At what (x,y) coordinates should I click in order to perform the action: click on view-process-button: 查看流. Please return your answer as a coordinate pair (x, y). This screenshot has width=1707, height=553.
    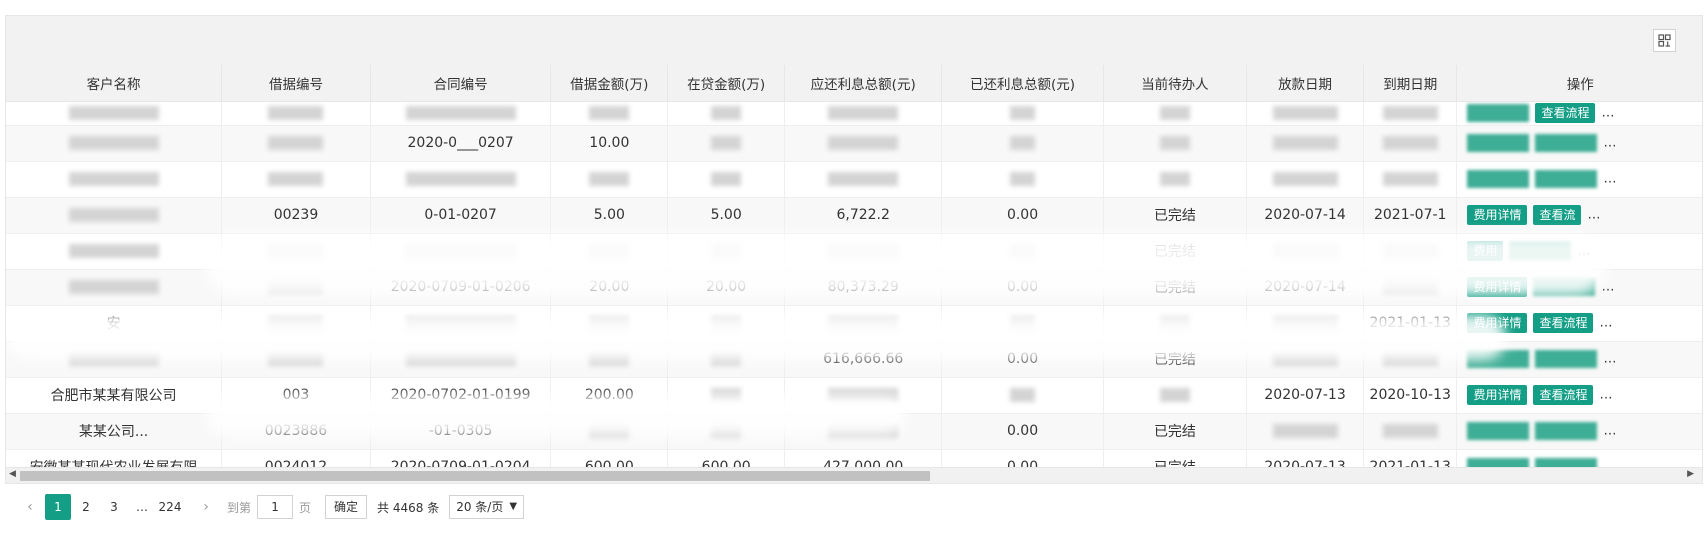
    Looking at the image, I should click on (1557, 215).